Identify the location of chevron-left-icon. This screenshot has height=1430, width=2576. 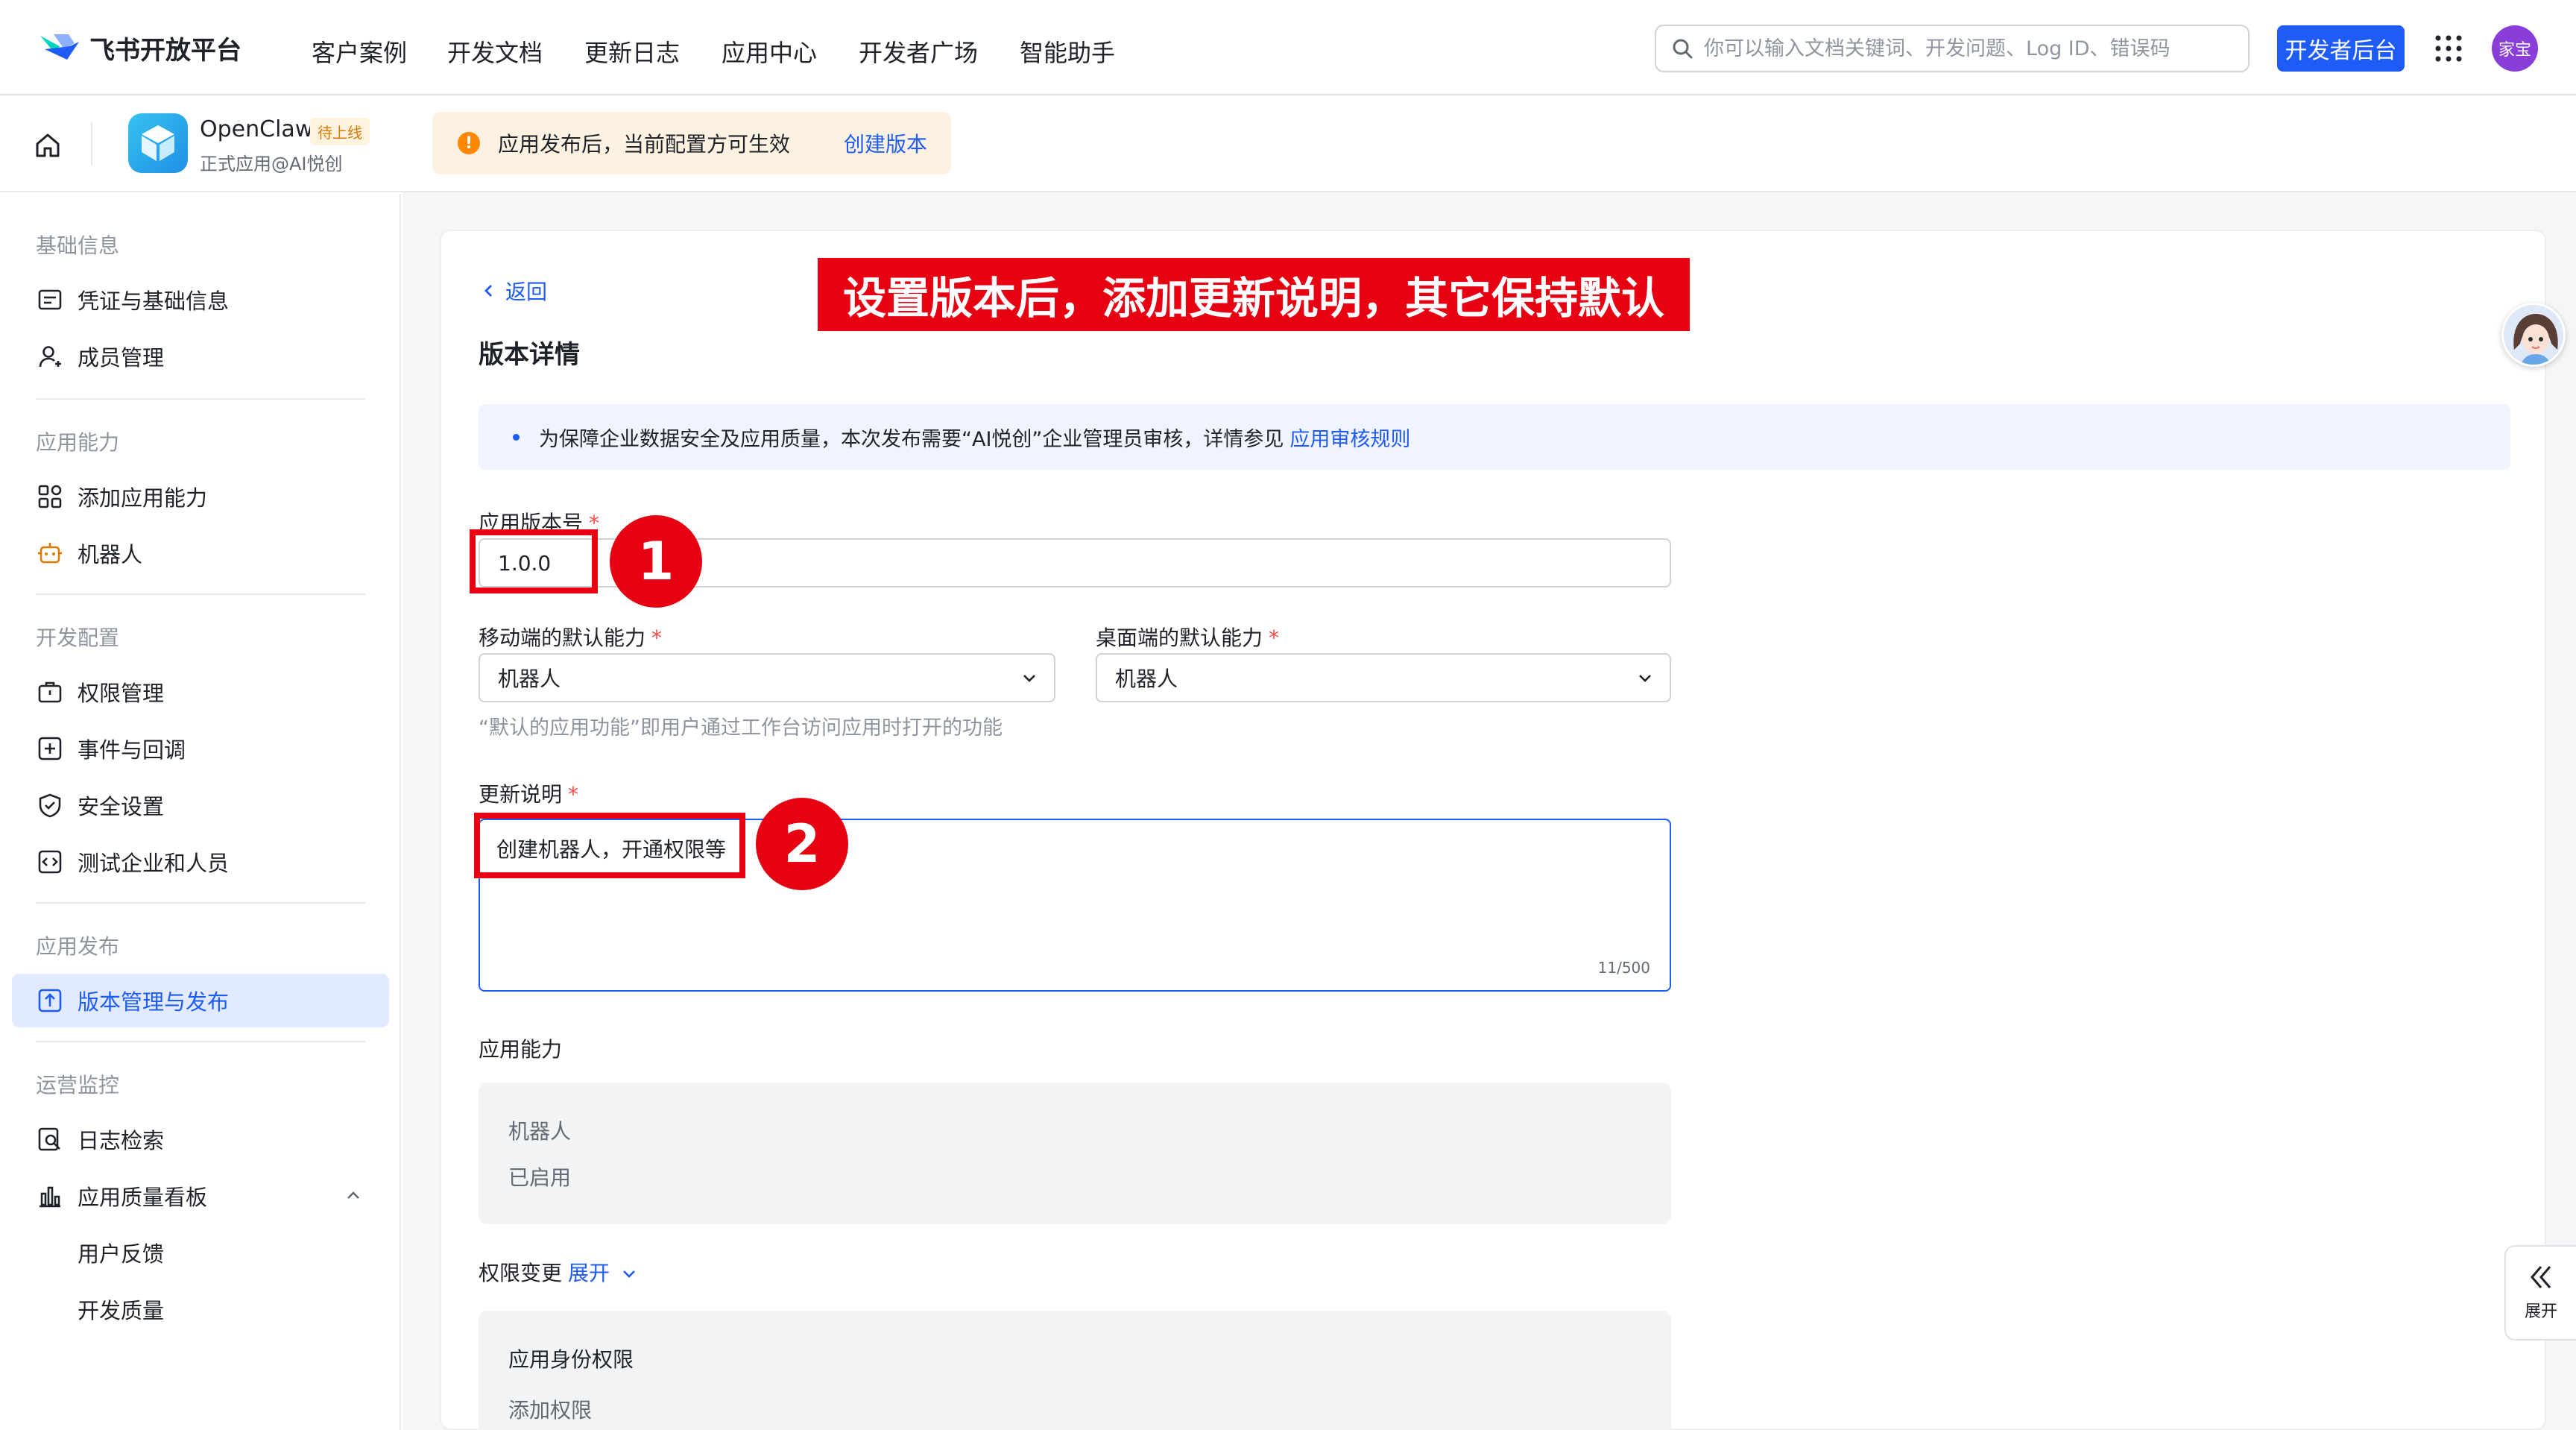
(488, 291).